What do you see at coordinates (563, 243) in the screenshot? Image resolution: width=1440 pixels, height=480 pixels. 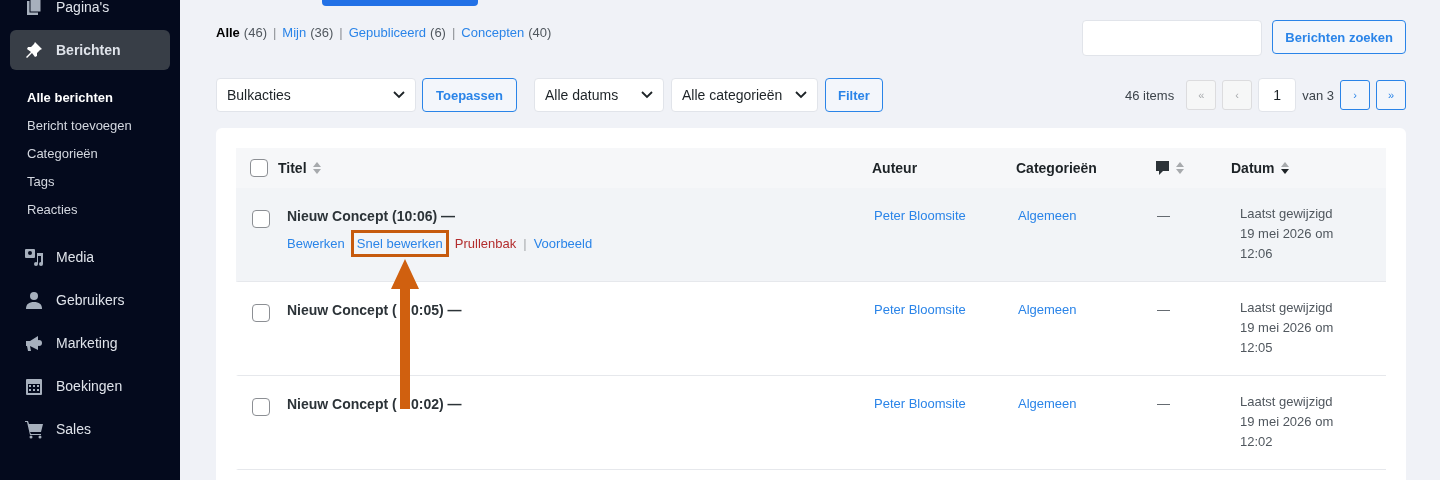 I see `row-action-link: Voorbeeld` at bounding box center [563, 243].